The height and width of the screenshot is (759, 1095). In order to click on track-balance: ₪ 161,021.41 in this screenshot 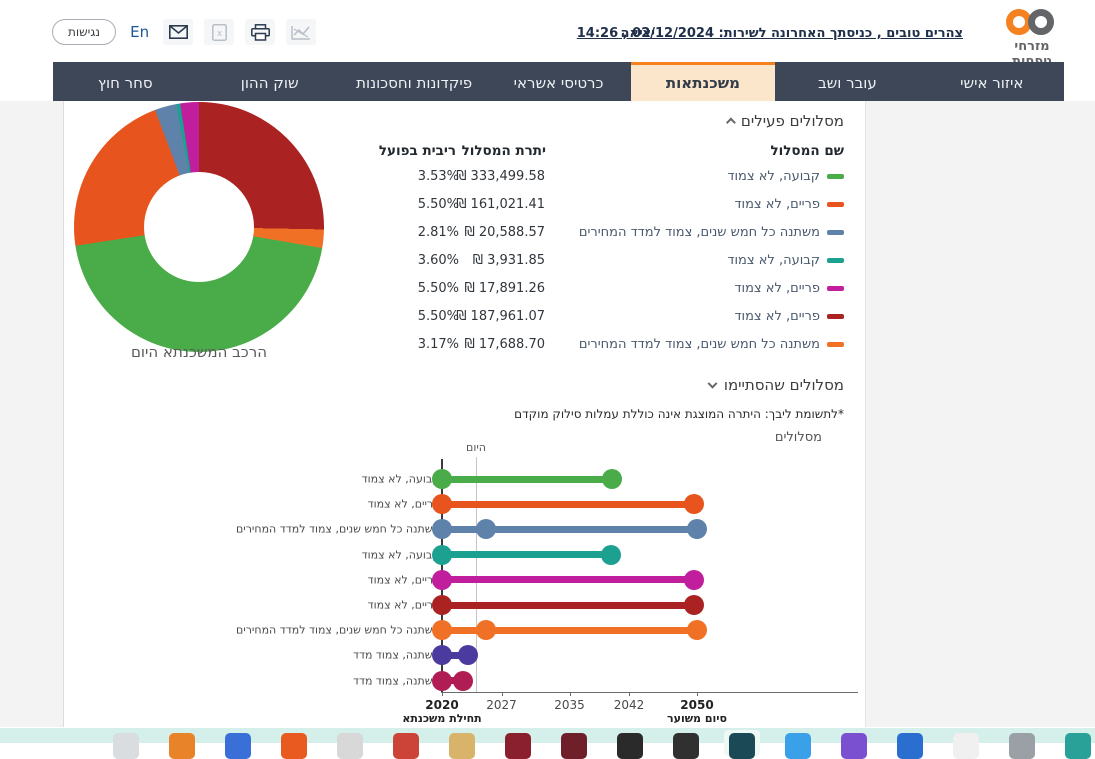, I will do `click(500, 204)`.